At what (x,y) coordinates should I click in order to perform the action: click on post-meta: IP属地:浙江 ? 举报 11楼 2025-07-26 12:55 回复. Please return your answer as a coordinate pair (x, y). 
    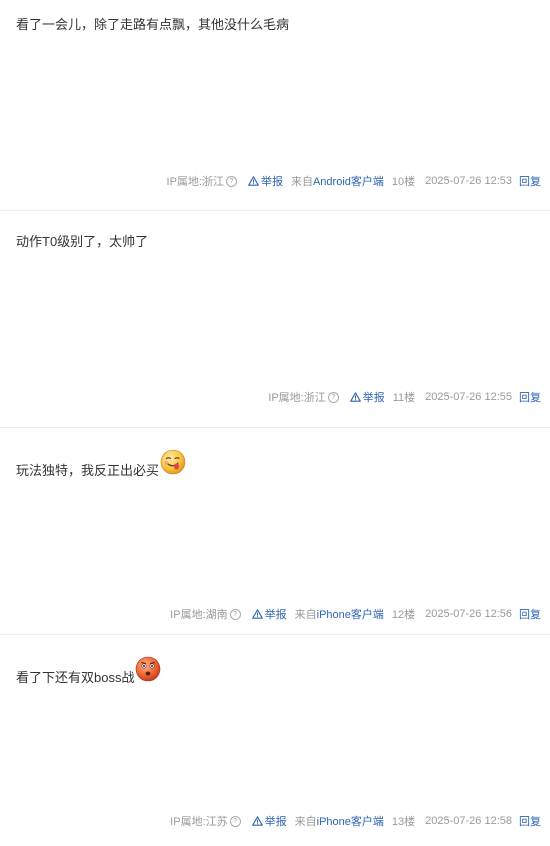
    Looking at the image, I should click on (404, 397).